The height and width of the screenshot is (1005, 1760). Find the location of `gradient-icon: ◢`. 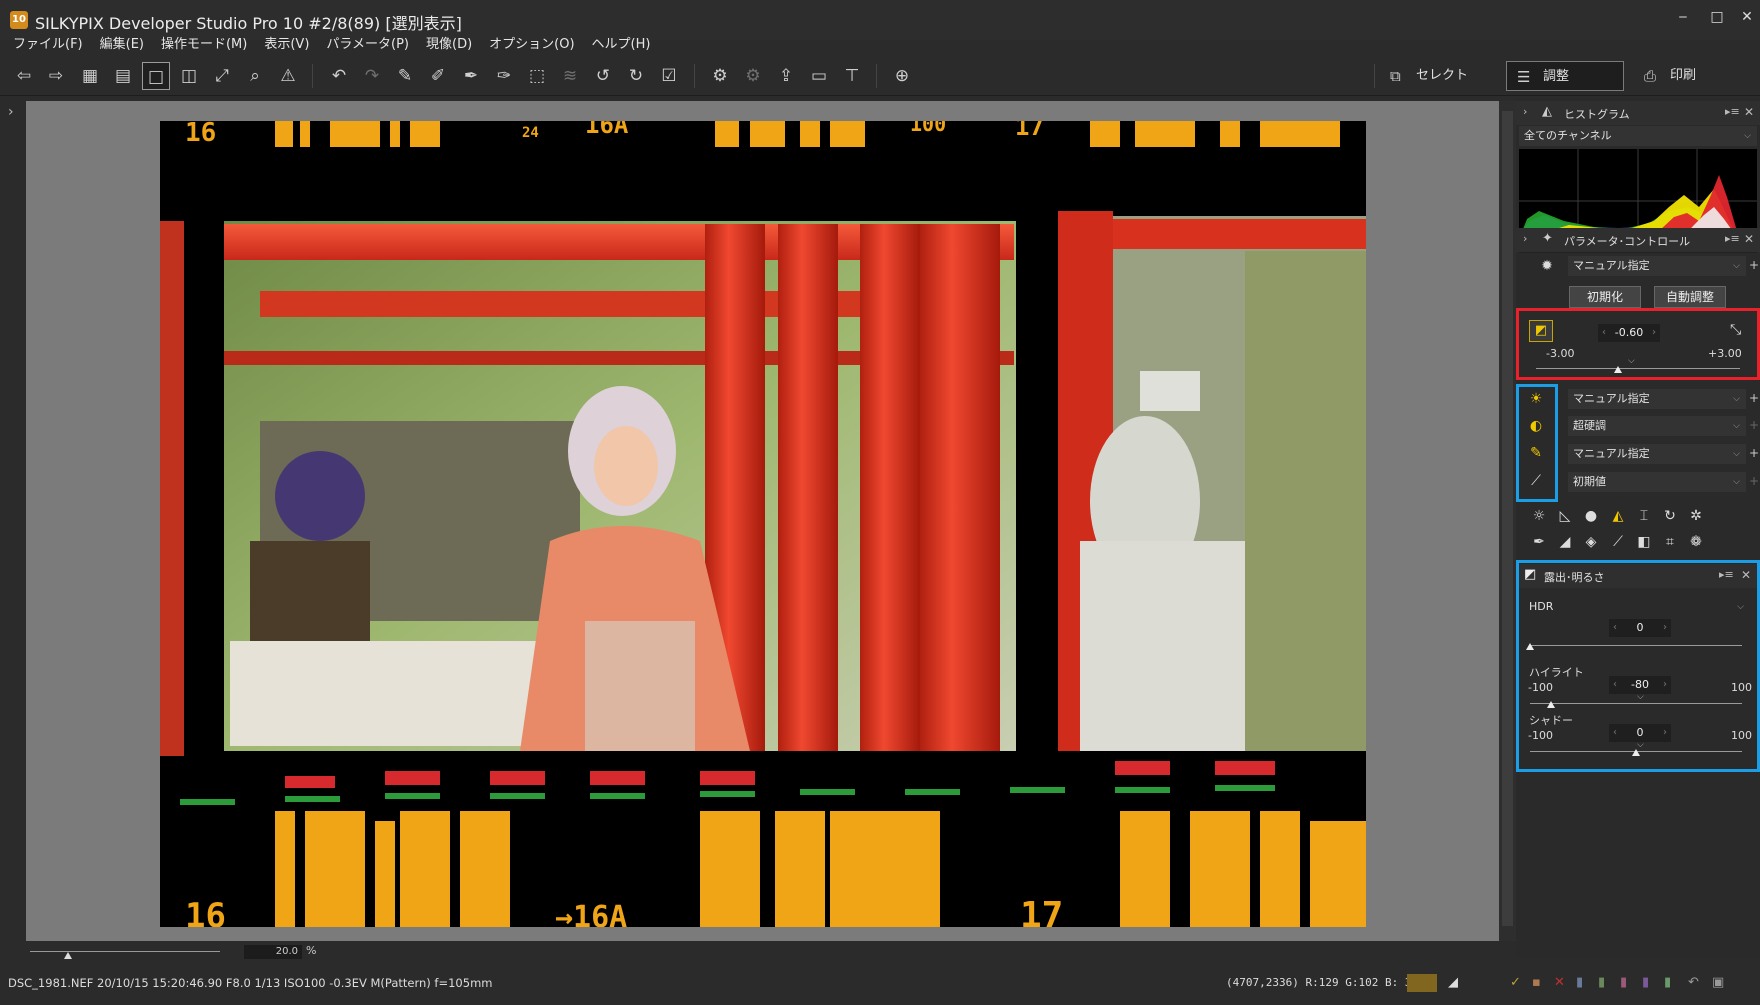

gradient-icon: ◢ is located at coordinates (1565, 542).